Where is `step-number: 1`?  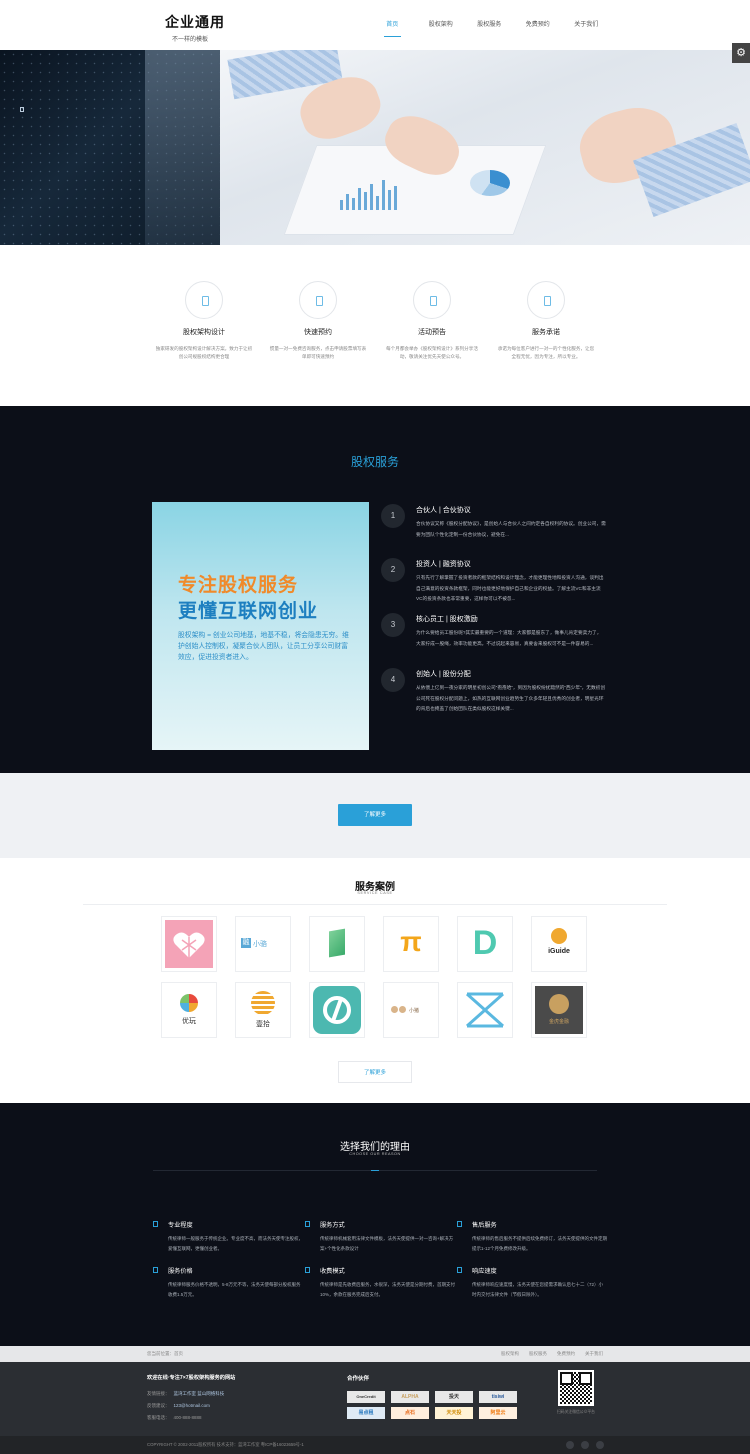 step-number: 1 is located at coordinates (393, 516).